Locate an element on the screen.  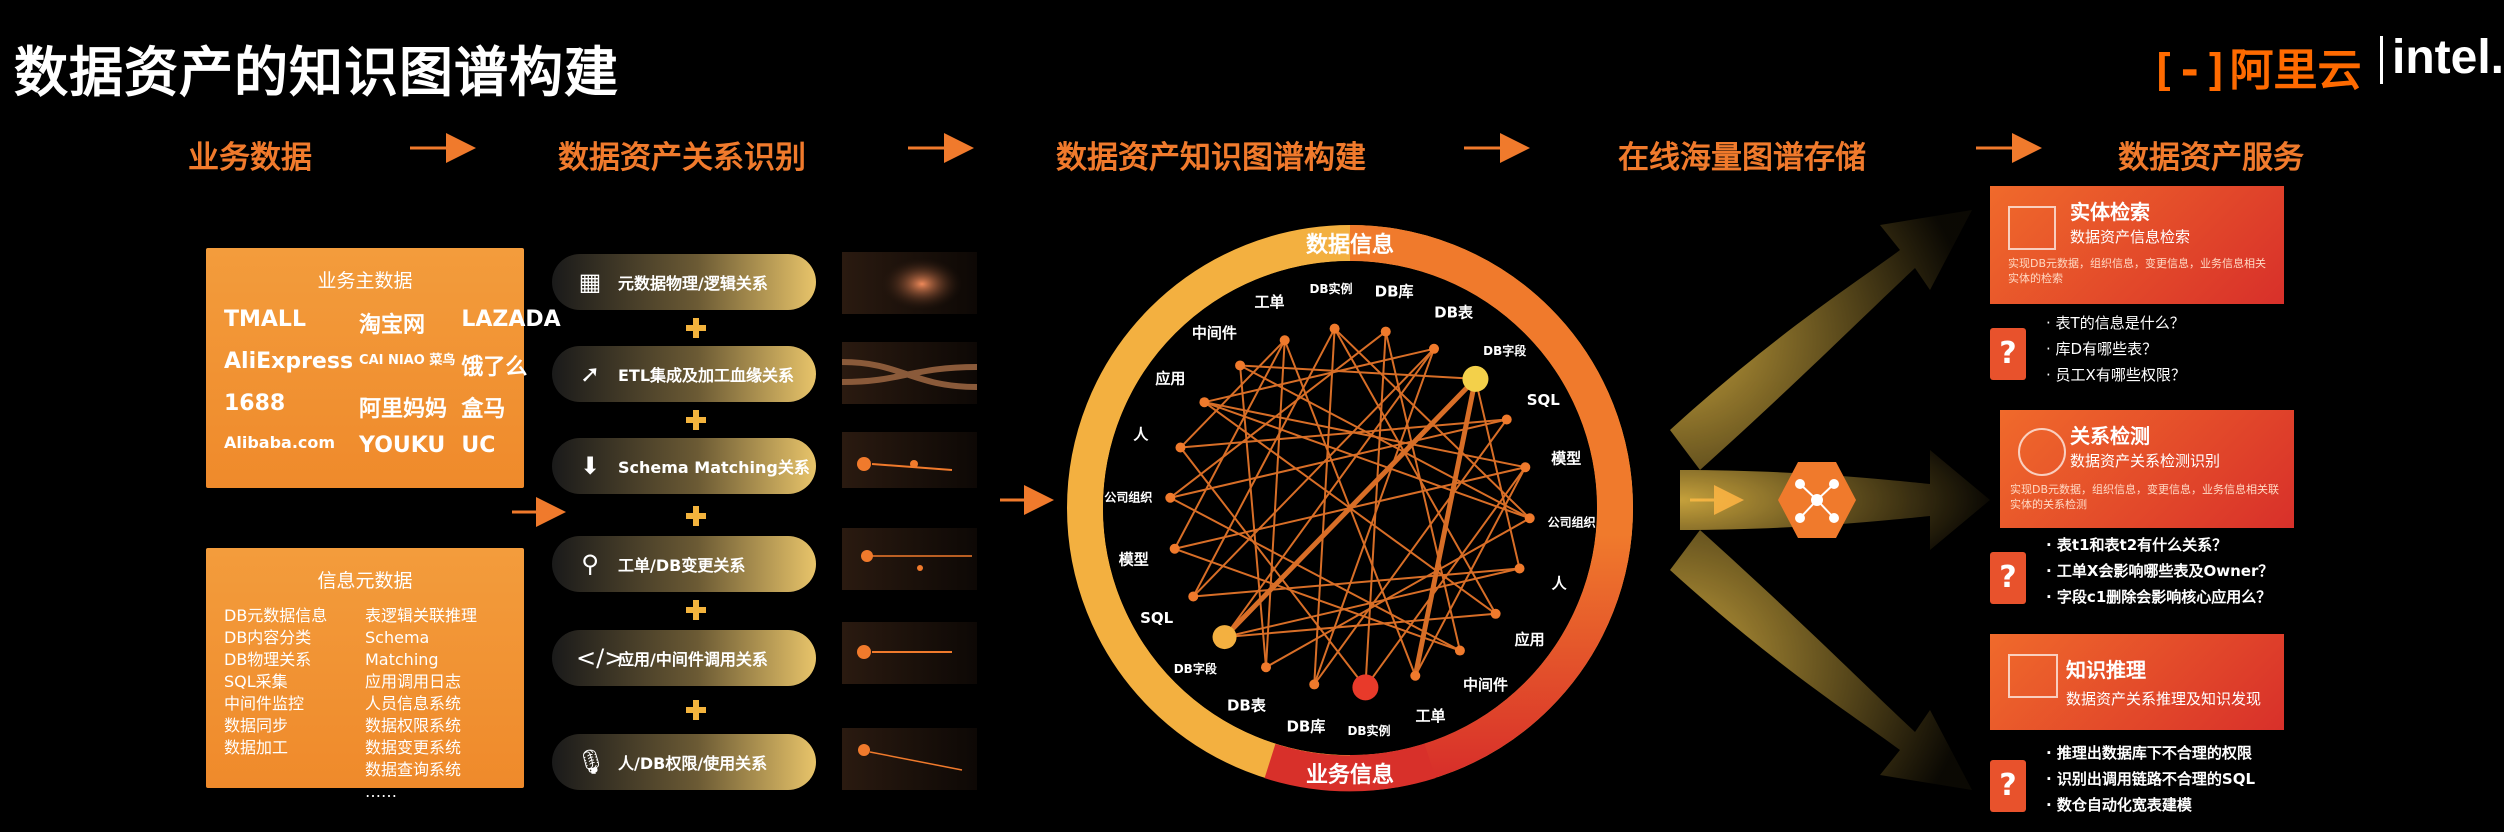
question-item: 工单X会影响哪些表及Owner？ is located at coordinates (2159, 571).